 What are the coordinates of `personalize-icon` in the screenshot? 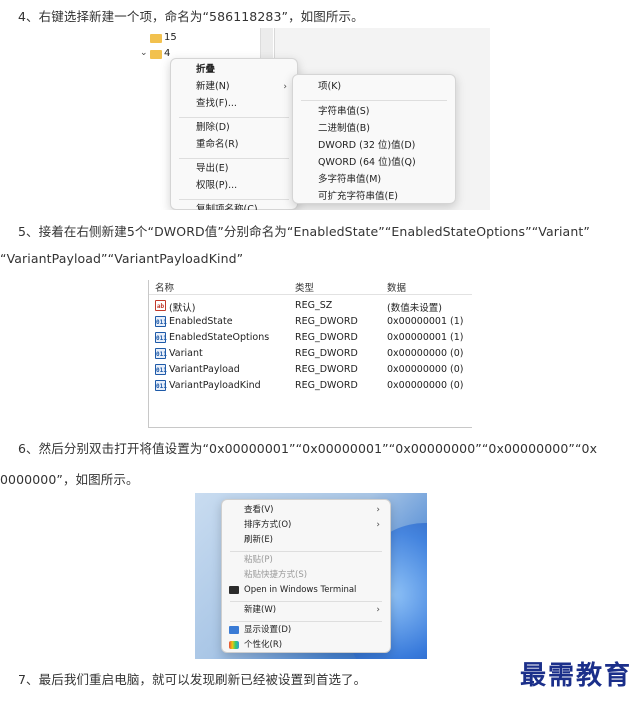 It's located at (234, 645).